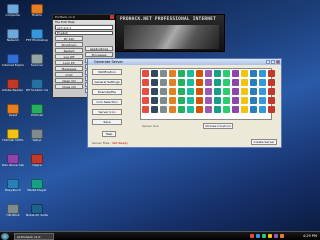 This screenshot has width=320, height=240. I want to click on desktop-icon: Hotmail, so click(37, 110).